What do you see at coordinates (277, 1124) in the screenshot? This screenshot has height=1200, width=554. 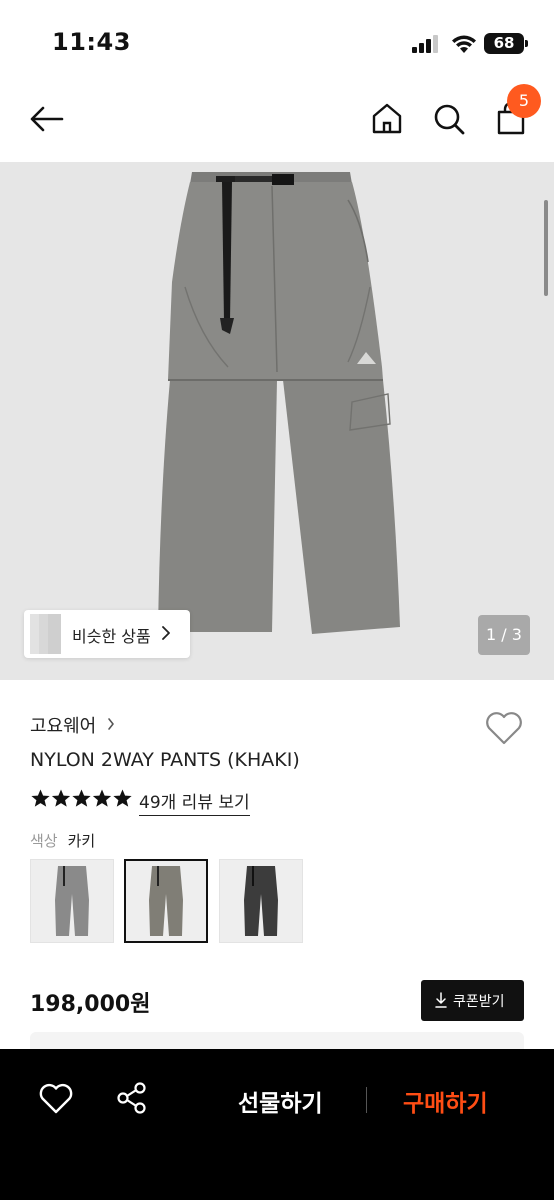 I see `bottom-action-bar: 선물하기 구매하기` at bounding box center [277, 1124].